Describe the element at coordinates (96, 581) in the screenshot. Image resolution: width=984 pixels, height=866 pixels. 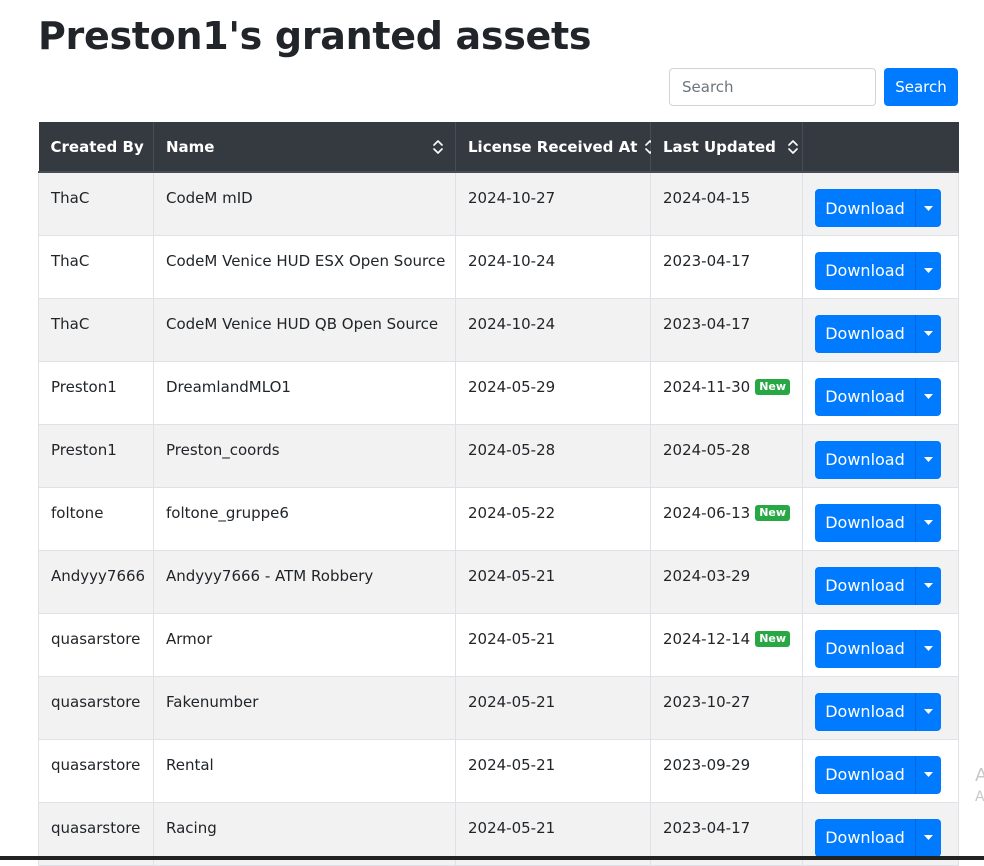
I see `cell-created-by: Andyyy7666` at that location.